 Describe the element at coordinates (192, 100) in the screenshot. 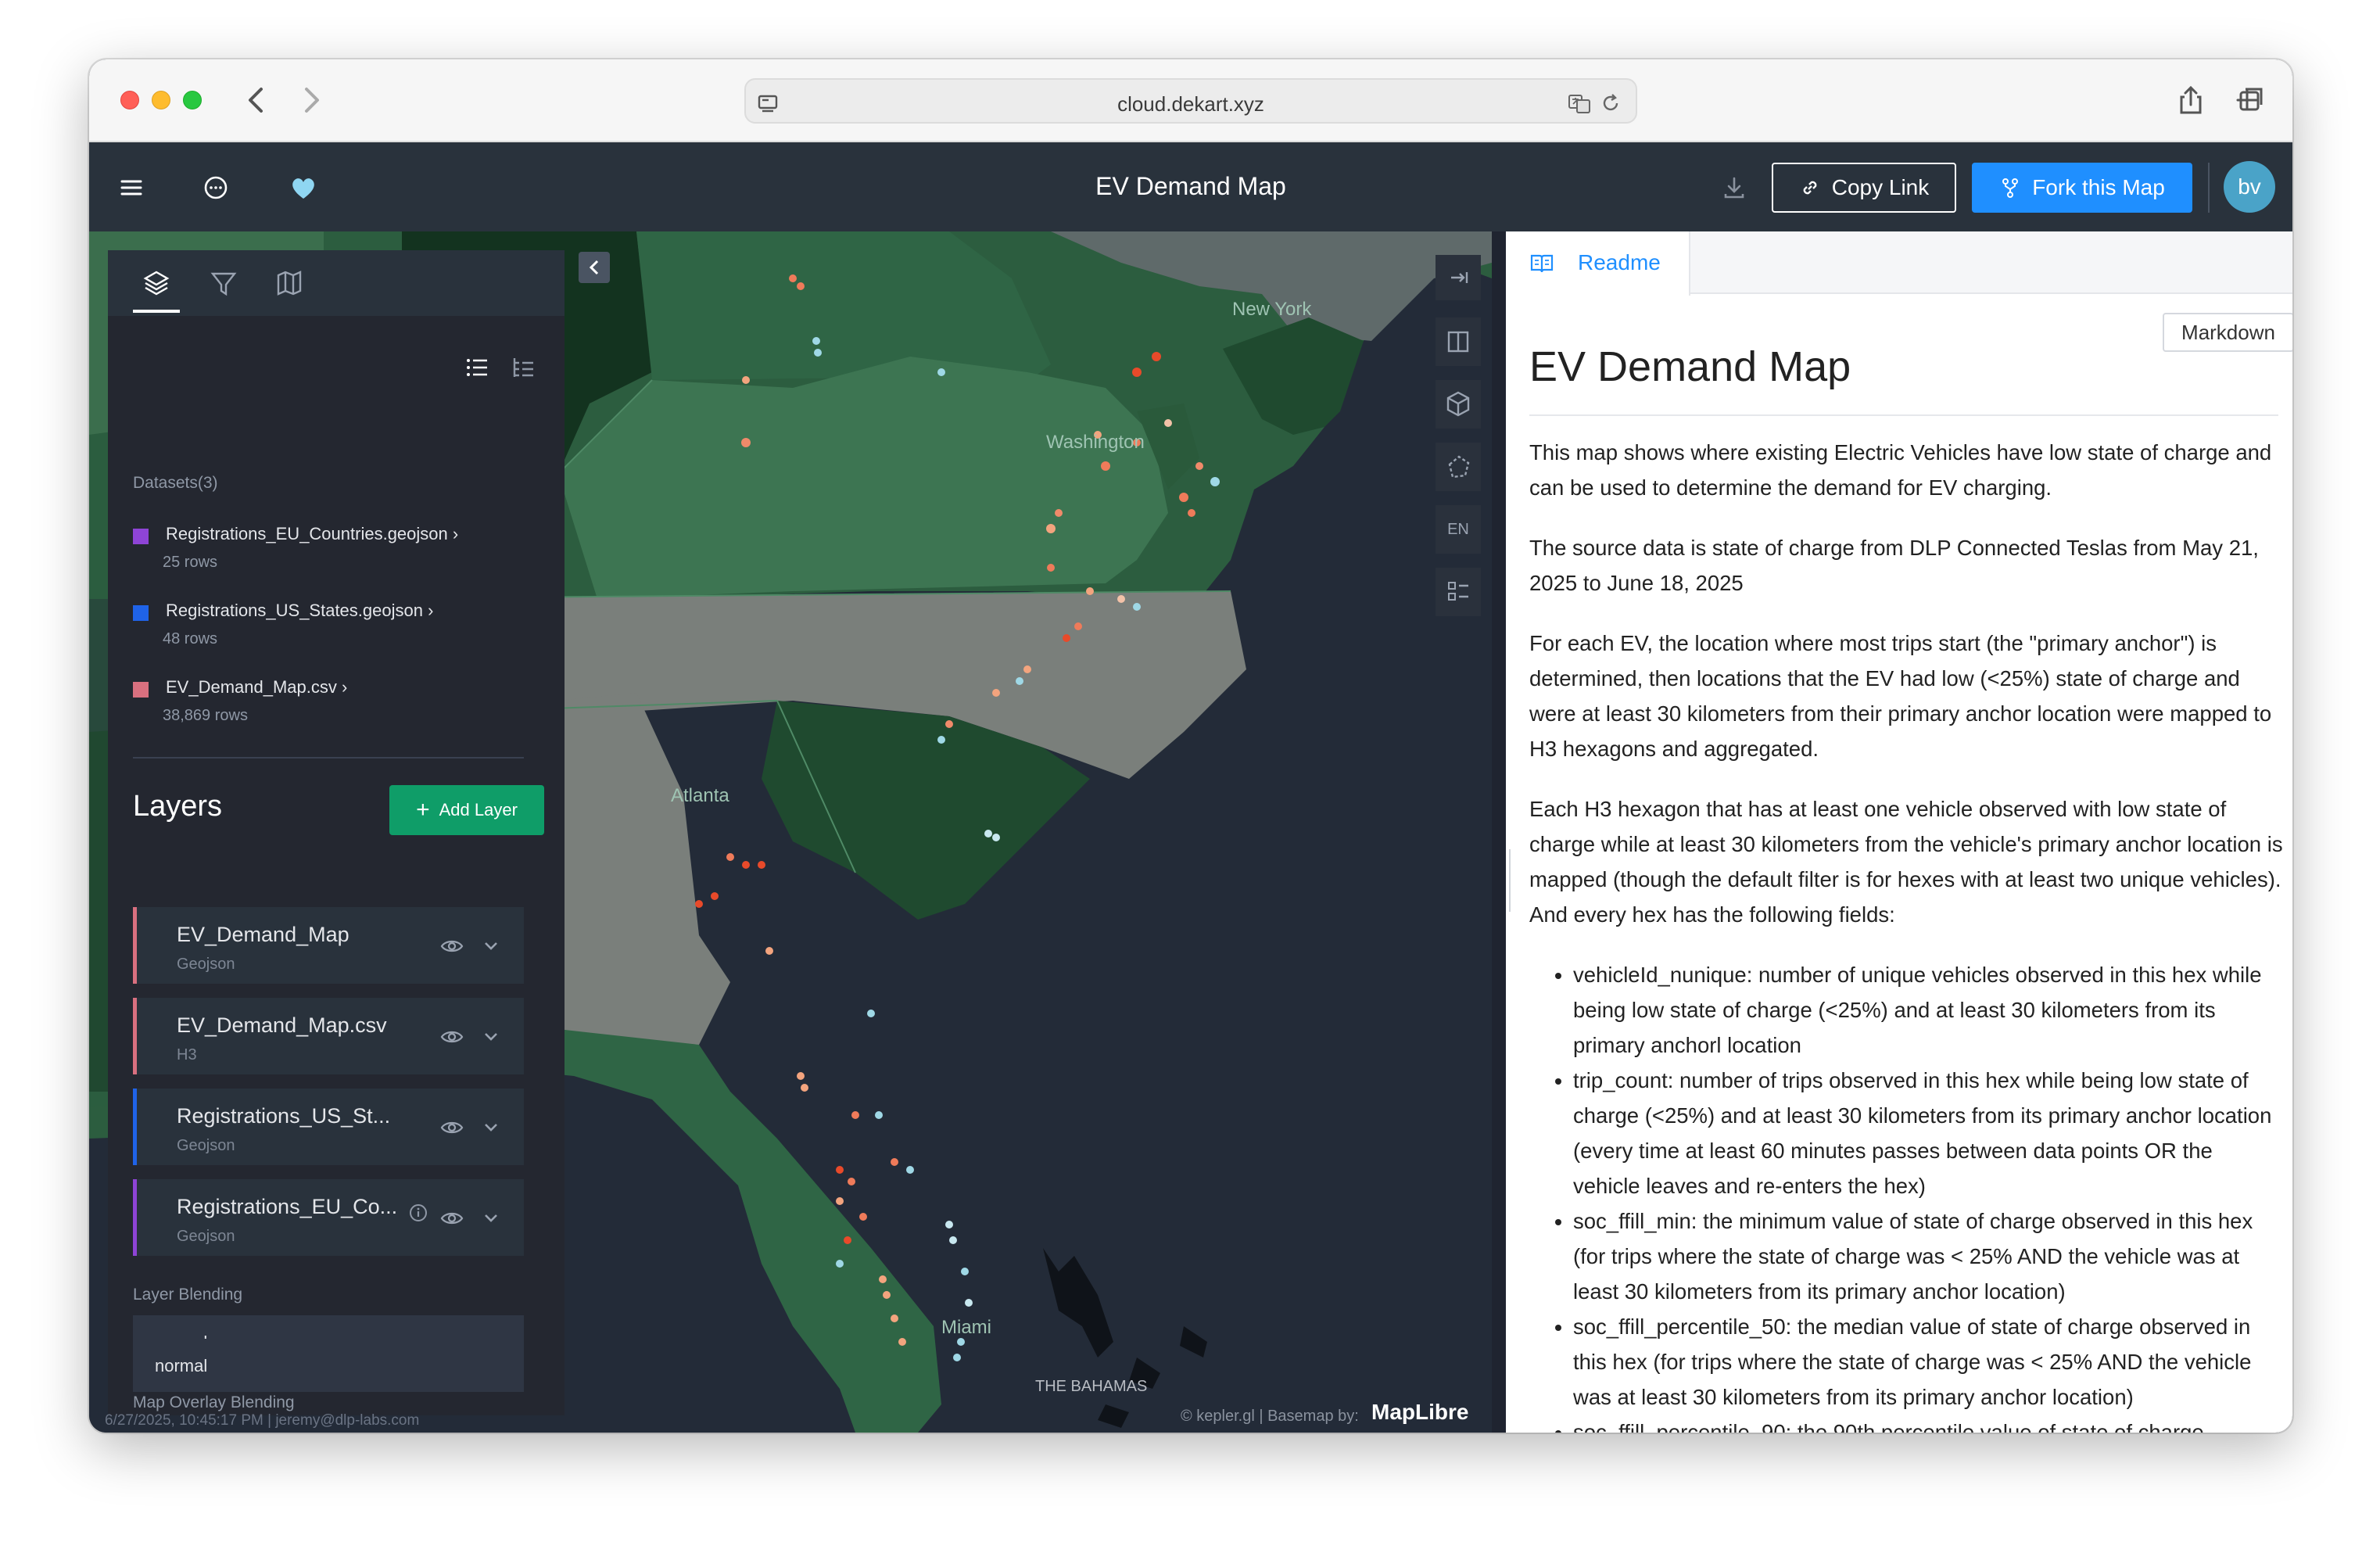

I see `zoom-window-button` at that location.